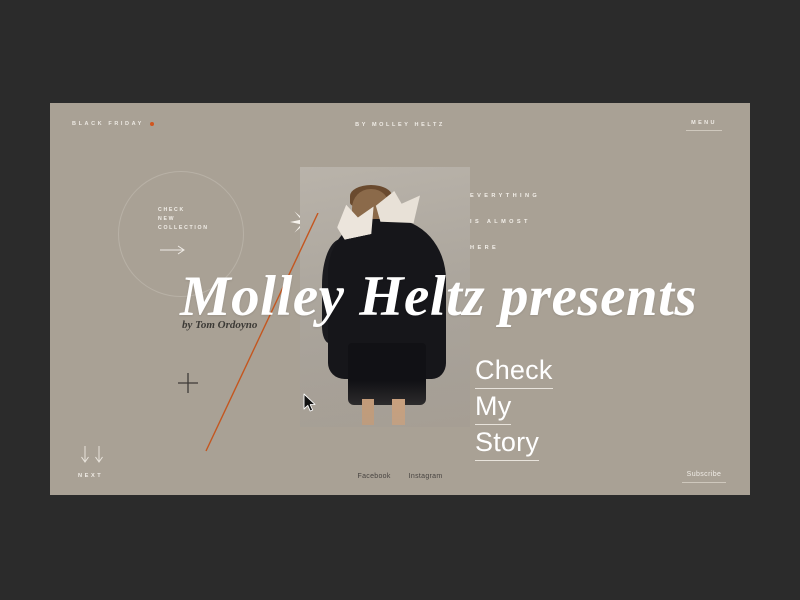 Image resolution: width=800 pixels, height=600 pixels. What do you see at coordinates (400, 476) in the screenshot?
I see `social-links: Facebook Instagram` at bounding box center [400, 476].